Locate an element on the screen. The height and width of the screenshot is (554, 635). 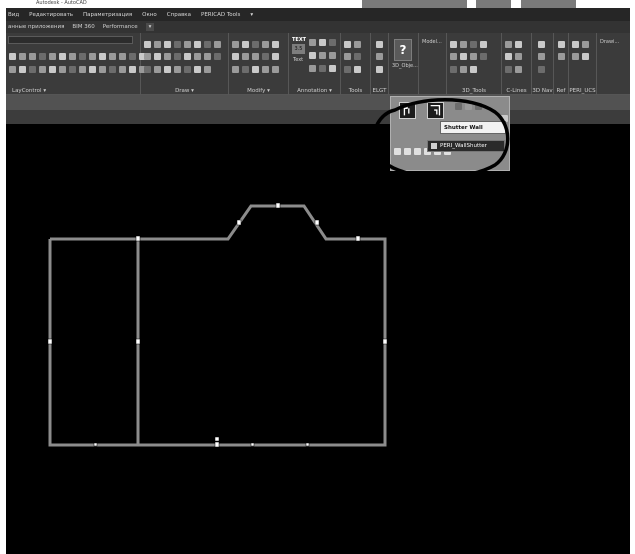
rectangle-icon is located at coordinates (177, 44).